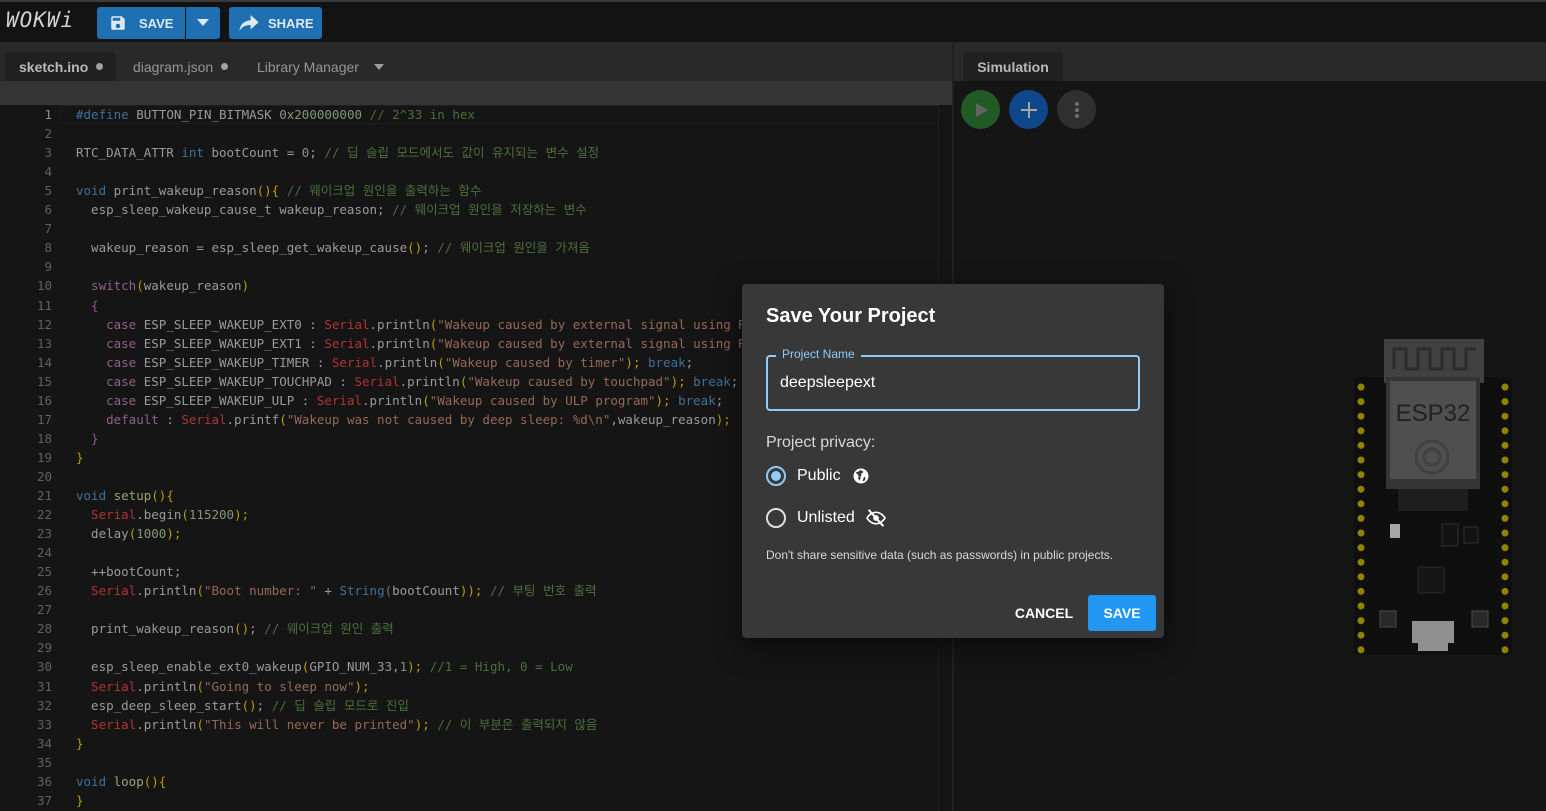 The width and height of the screenshot is (1546, 811). I want to click on project-name-input, so click(950, 383).